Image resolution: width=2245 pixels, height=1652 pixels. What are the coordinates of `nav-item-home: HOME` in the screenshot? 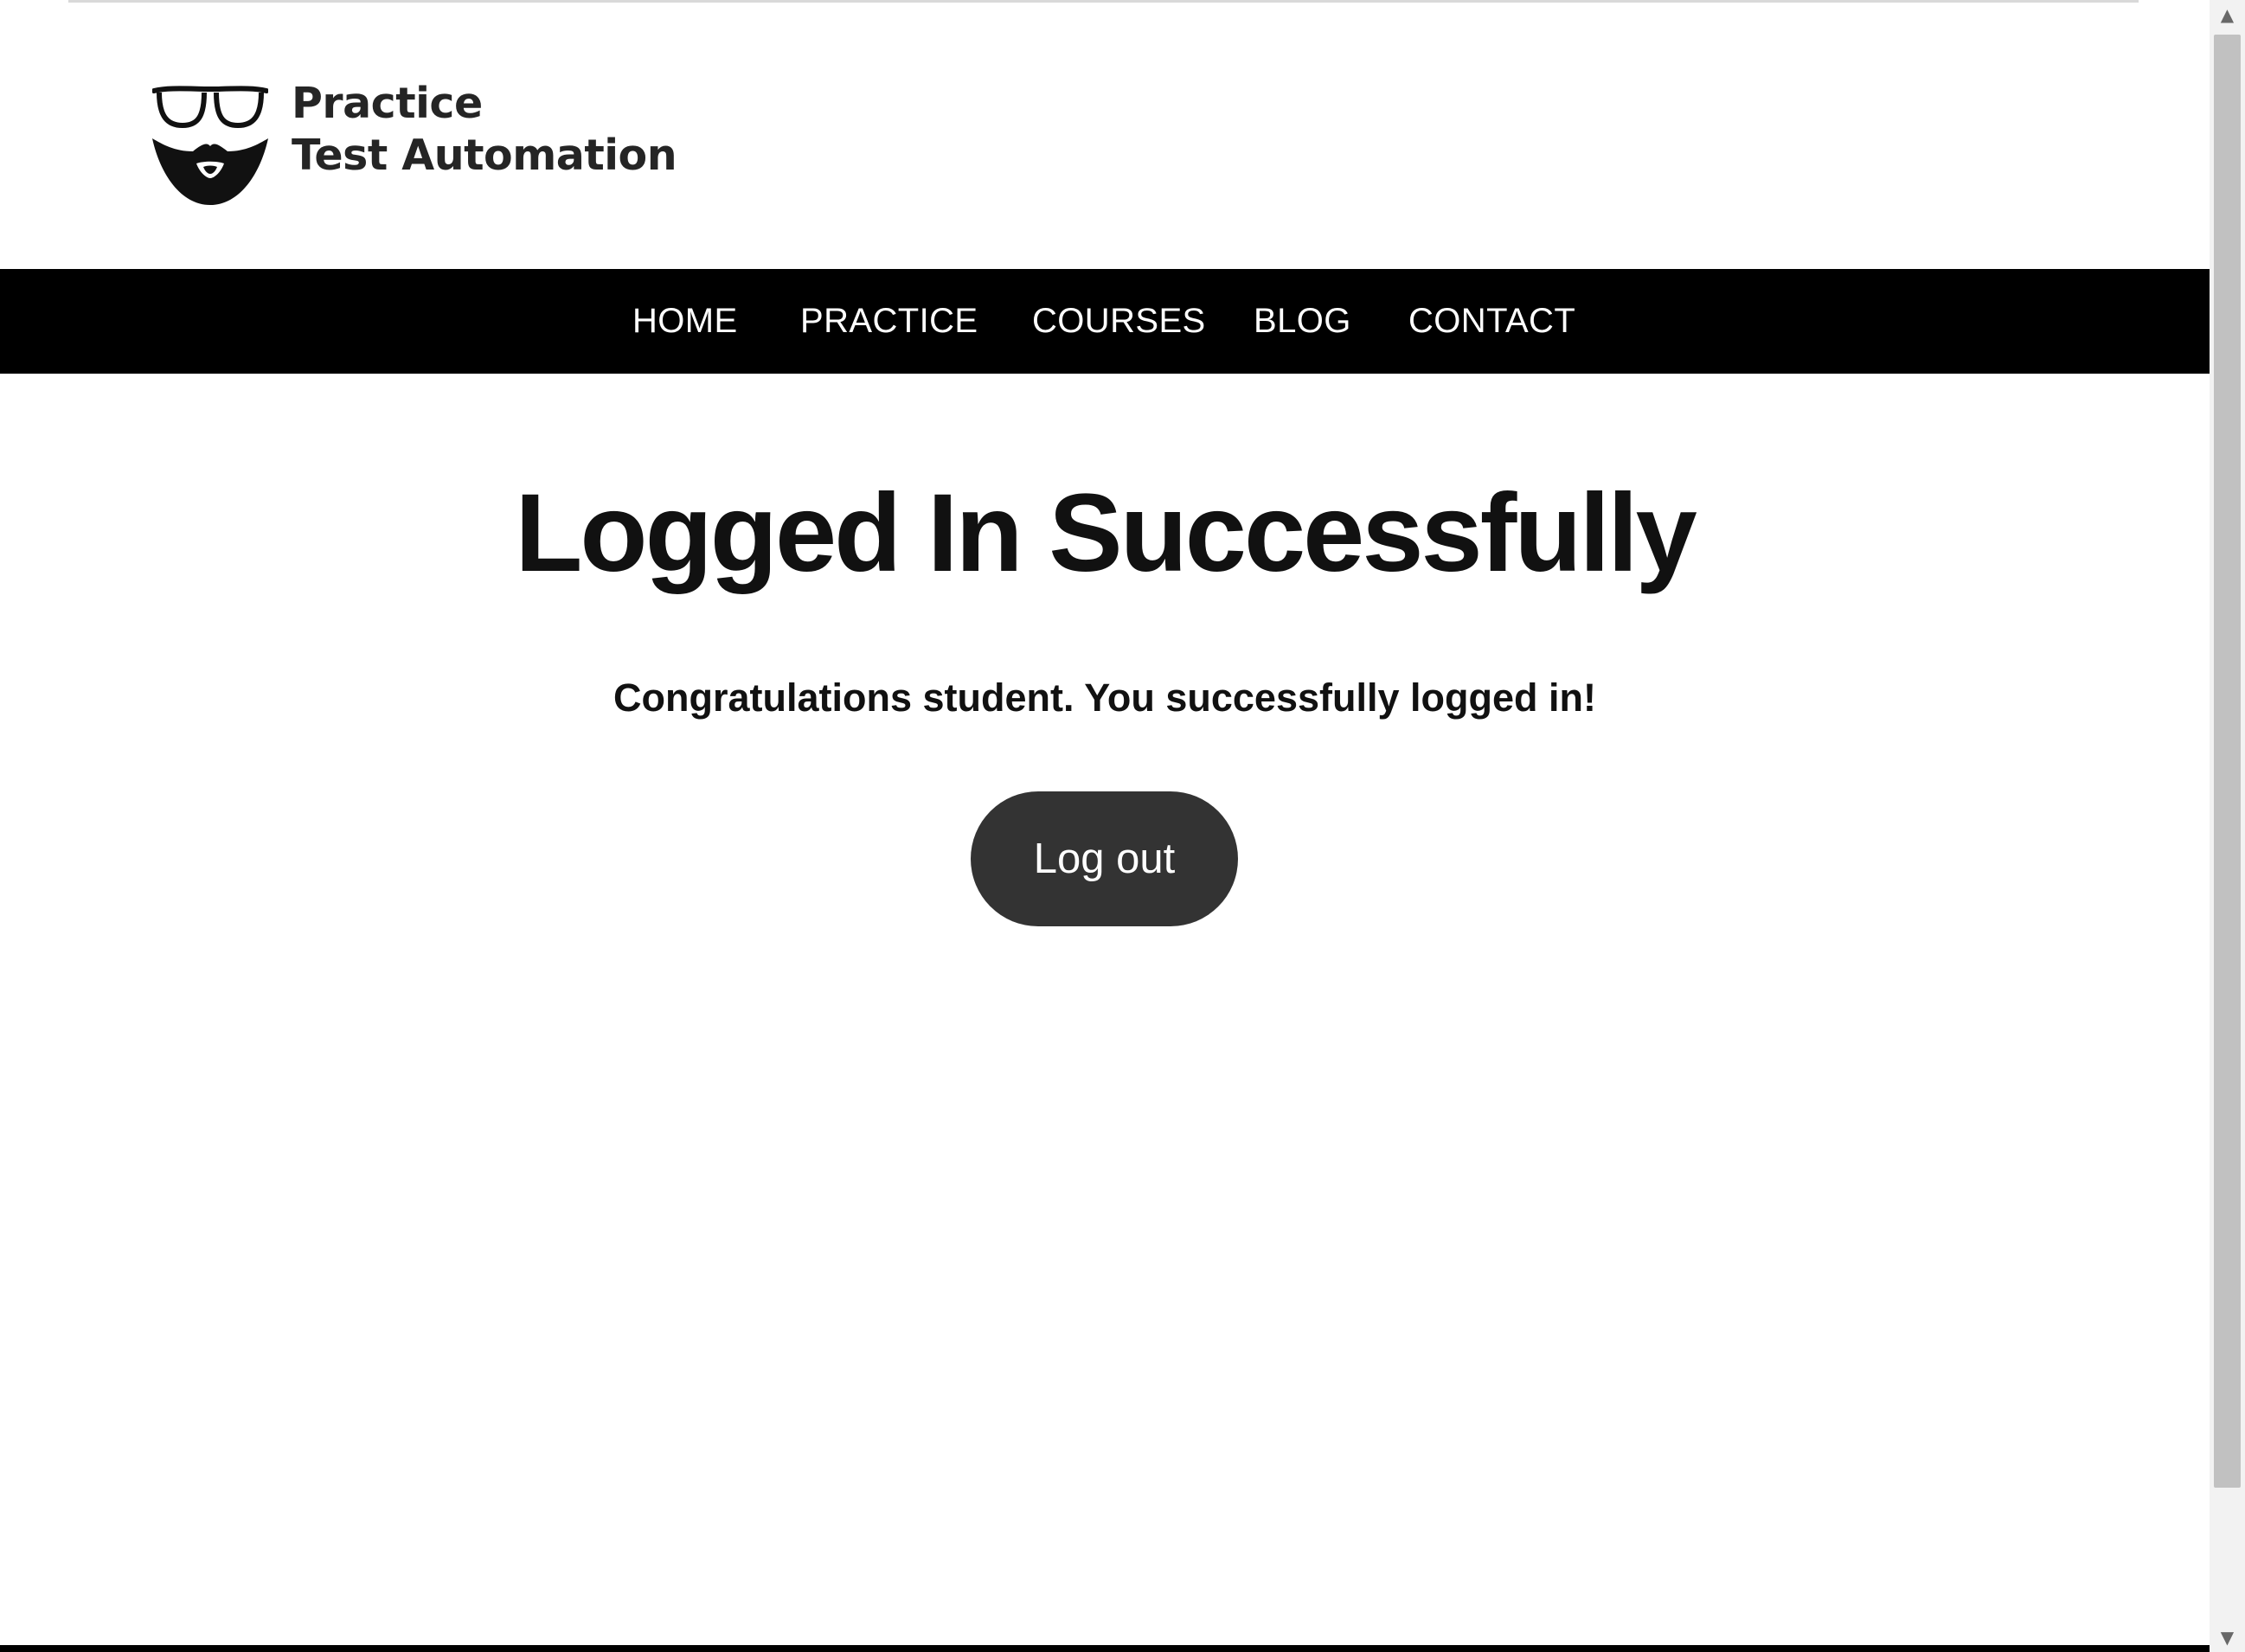 It's located at (685, 322).